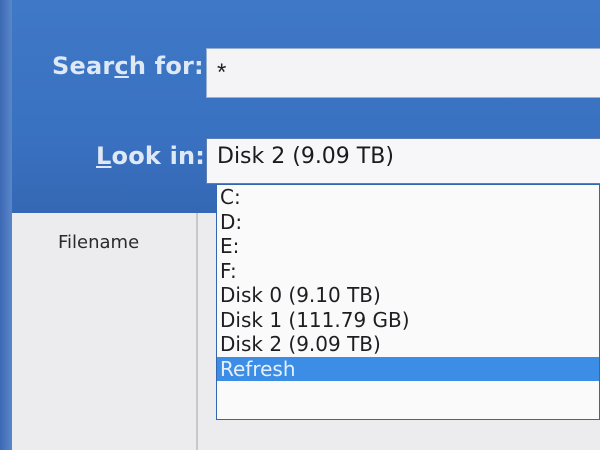 The height and width of the screenshot is (450, 600). I want to click on window-left-edge, so click(6, 225).